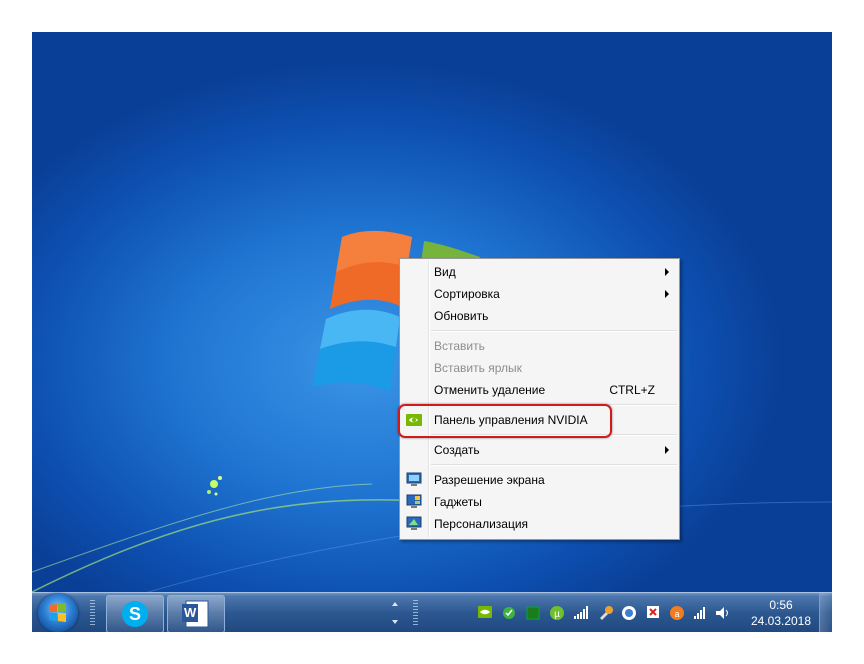 This screenshot has width=864, height=664. What do you see at coordinates (533, 613) in the screenshot?
I see `chip-tray-icon` at bounding box center [533, 613].